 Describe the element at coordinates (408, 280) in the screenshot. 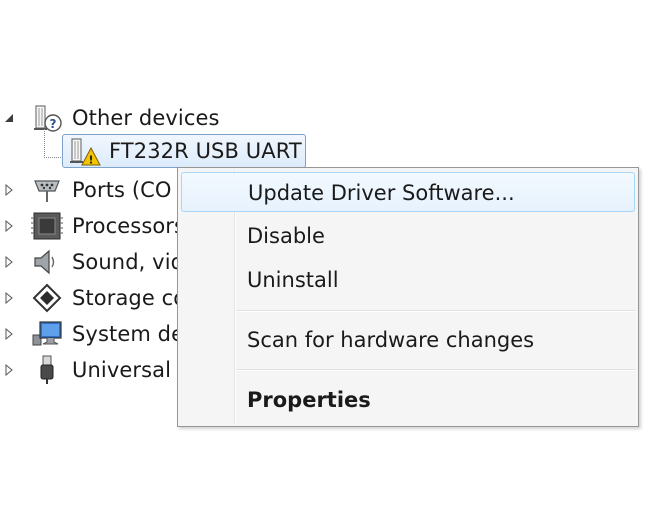

I see `menu-item-uninstall: Uninstall` at that location.